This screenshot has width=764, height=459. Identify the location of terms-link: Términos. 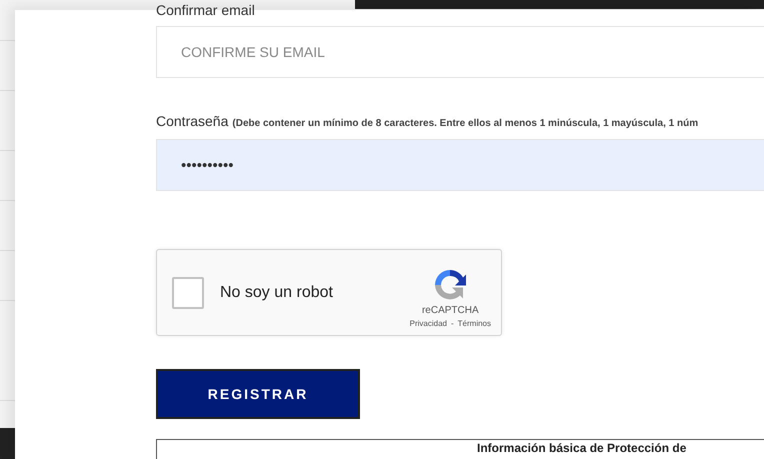
(474, 324).